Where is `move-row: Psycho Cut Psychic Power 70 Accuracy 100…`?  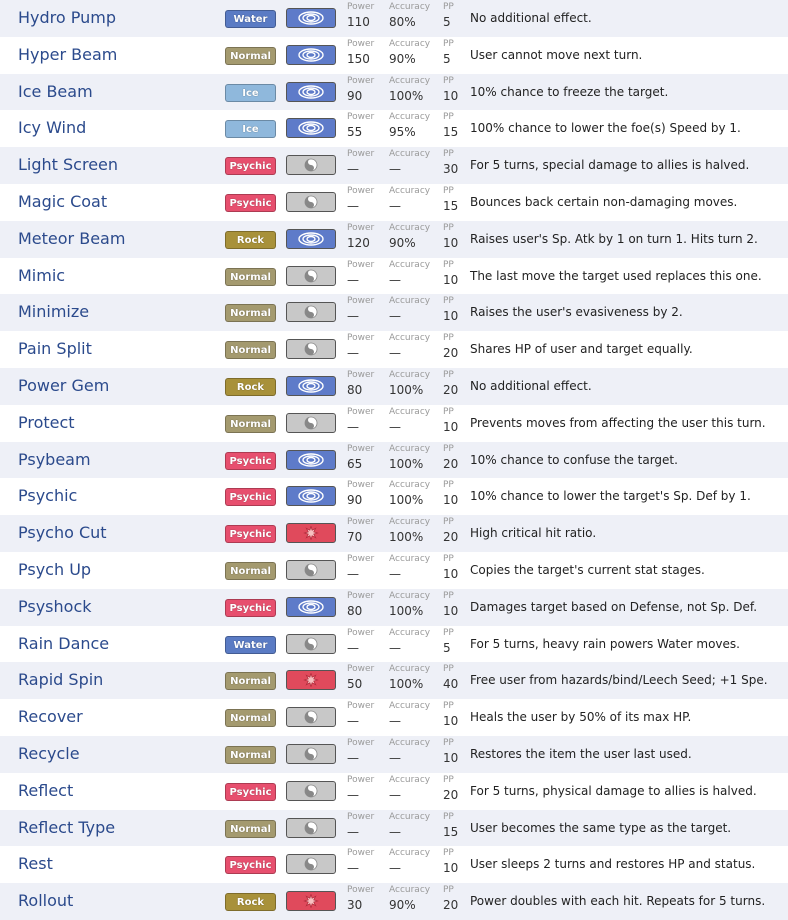 move-row: Psycho Cut Psychic Power 70 Accuracy 100… is located at coordinates (394, 533).